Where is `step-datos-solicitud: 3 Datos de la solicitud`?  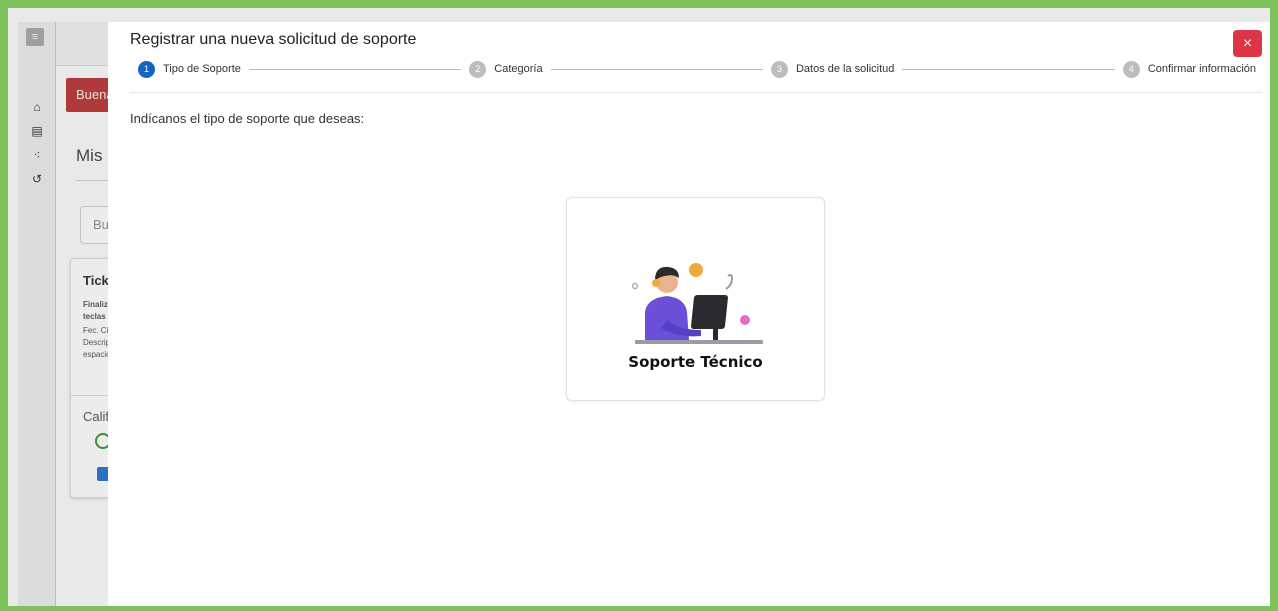 step-datos-solicitud: 3 Datos de la solicitud is located at coordinates (832, 69).